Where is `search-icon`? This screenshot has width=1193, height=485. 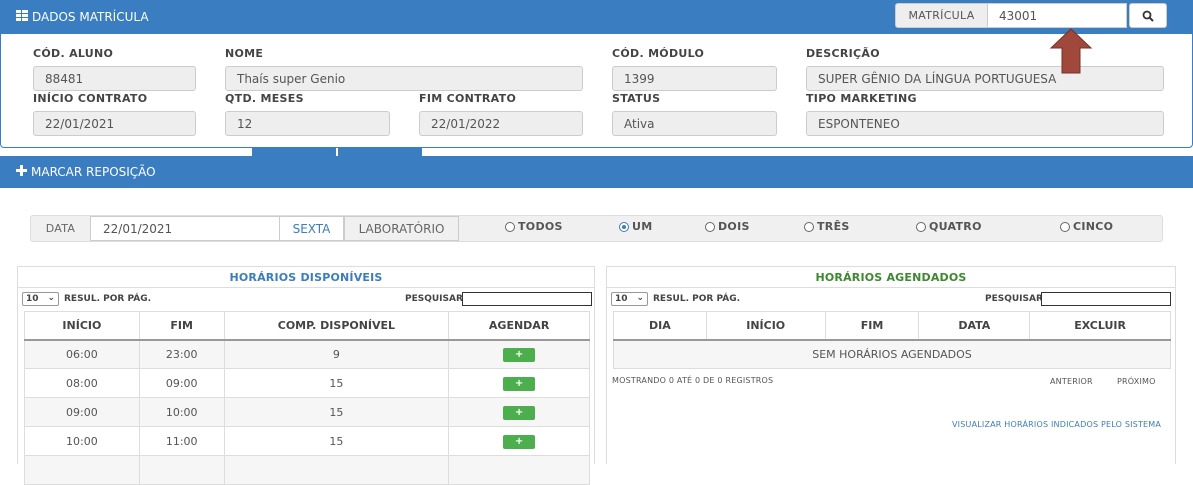
search-icon is located at coordinates (1148, 16).